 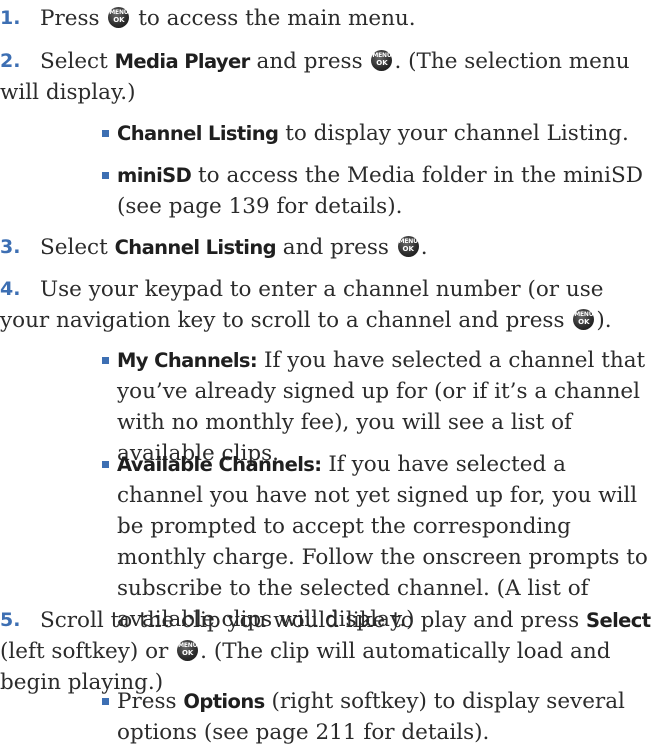 I want to click on step-number: 4., so click(x=10, y=289).